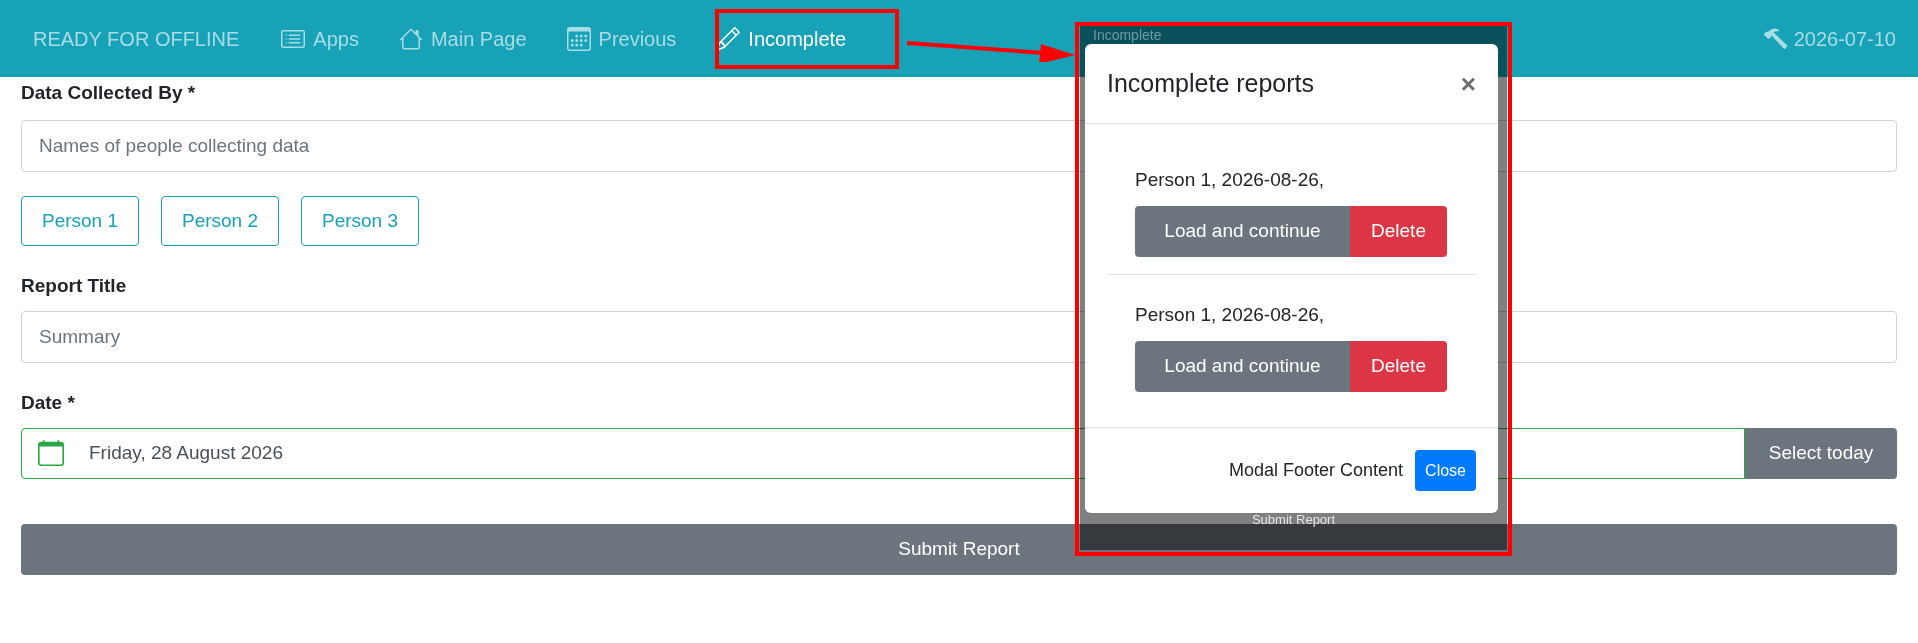 This screenshot has height=643, width=1918. What do you see at coordinates (108, 93) in the screenshot?
I see `field-label: Data Collected By *` at bounding box center [108, 93].